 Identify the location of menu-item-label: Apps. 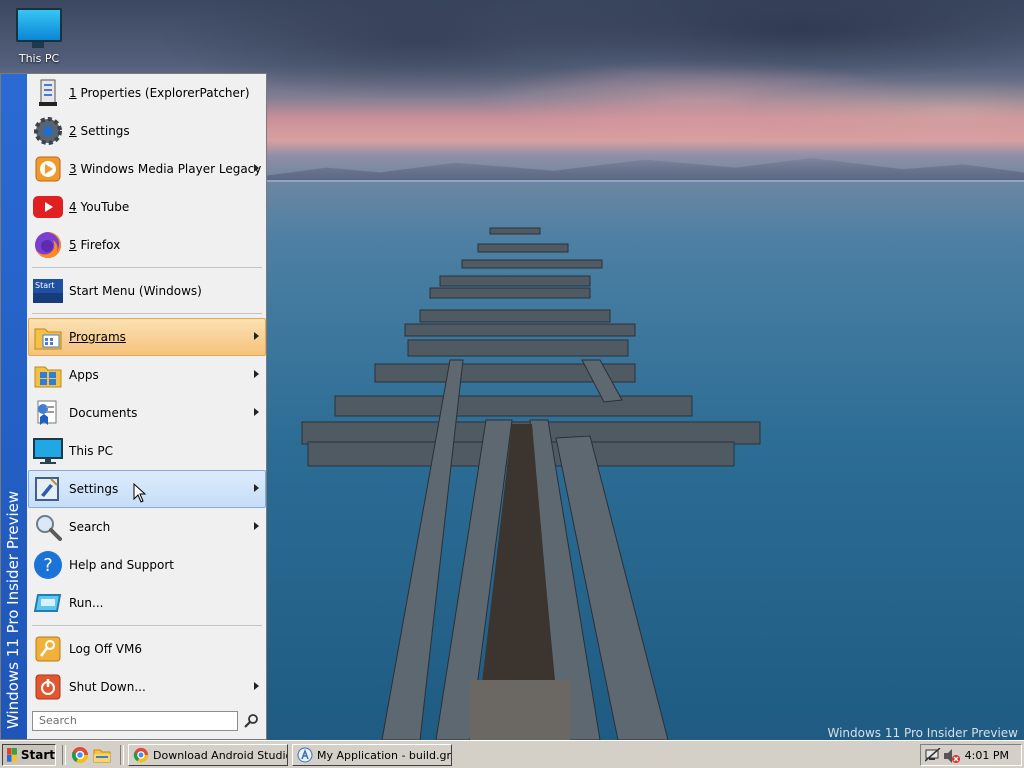
(84, 375).